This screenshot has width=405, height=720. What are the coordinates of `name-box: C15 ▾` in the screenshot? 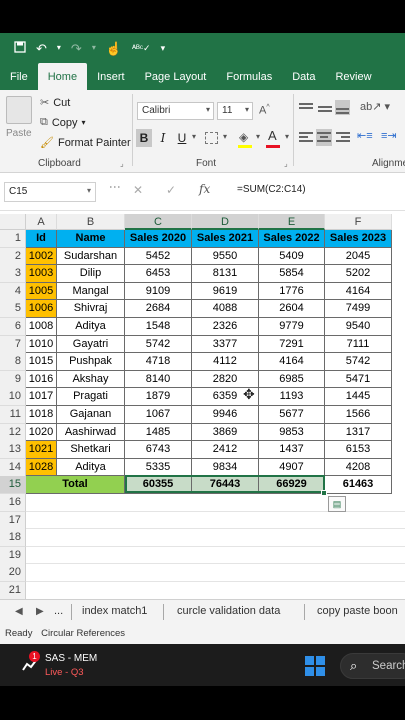 It's located at (50, 192).